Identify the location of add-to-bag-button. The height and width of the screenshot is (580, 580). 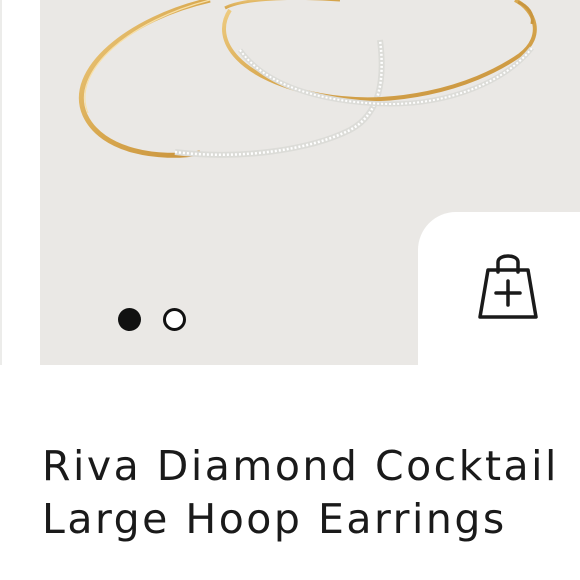
(508, 286).